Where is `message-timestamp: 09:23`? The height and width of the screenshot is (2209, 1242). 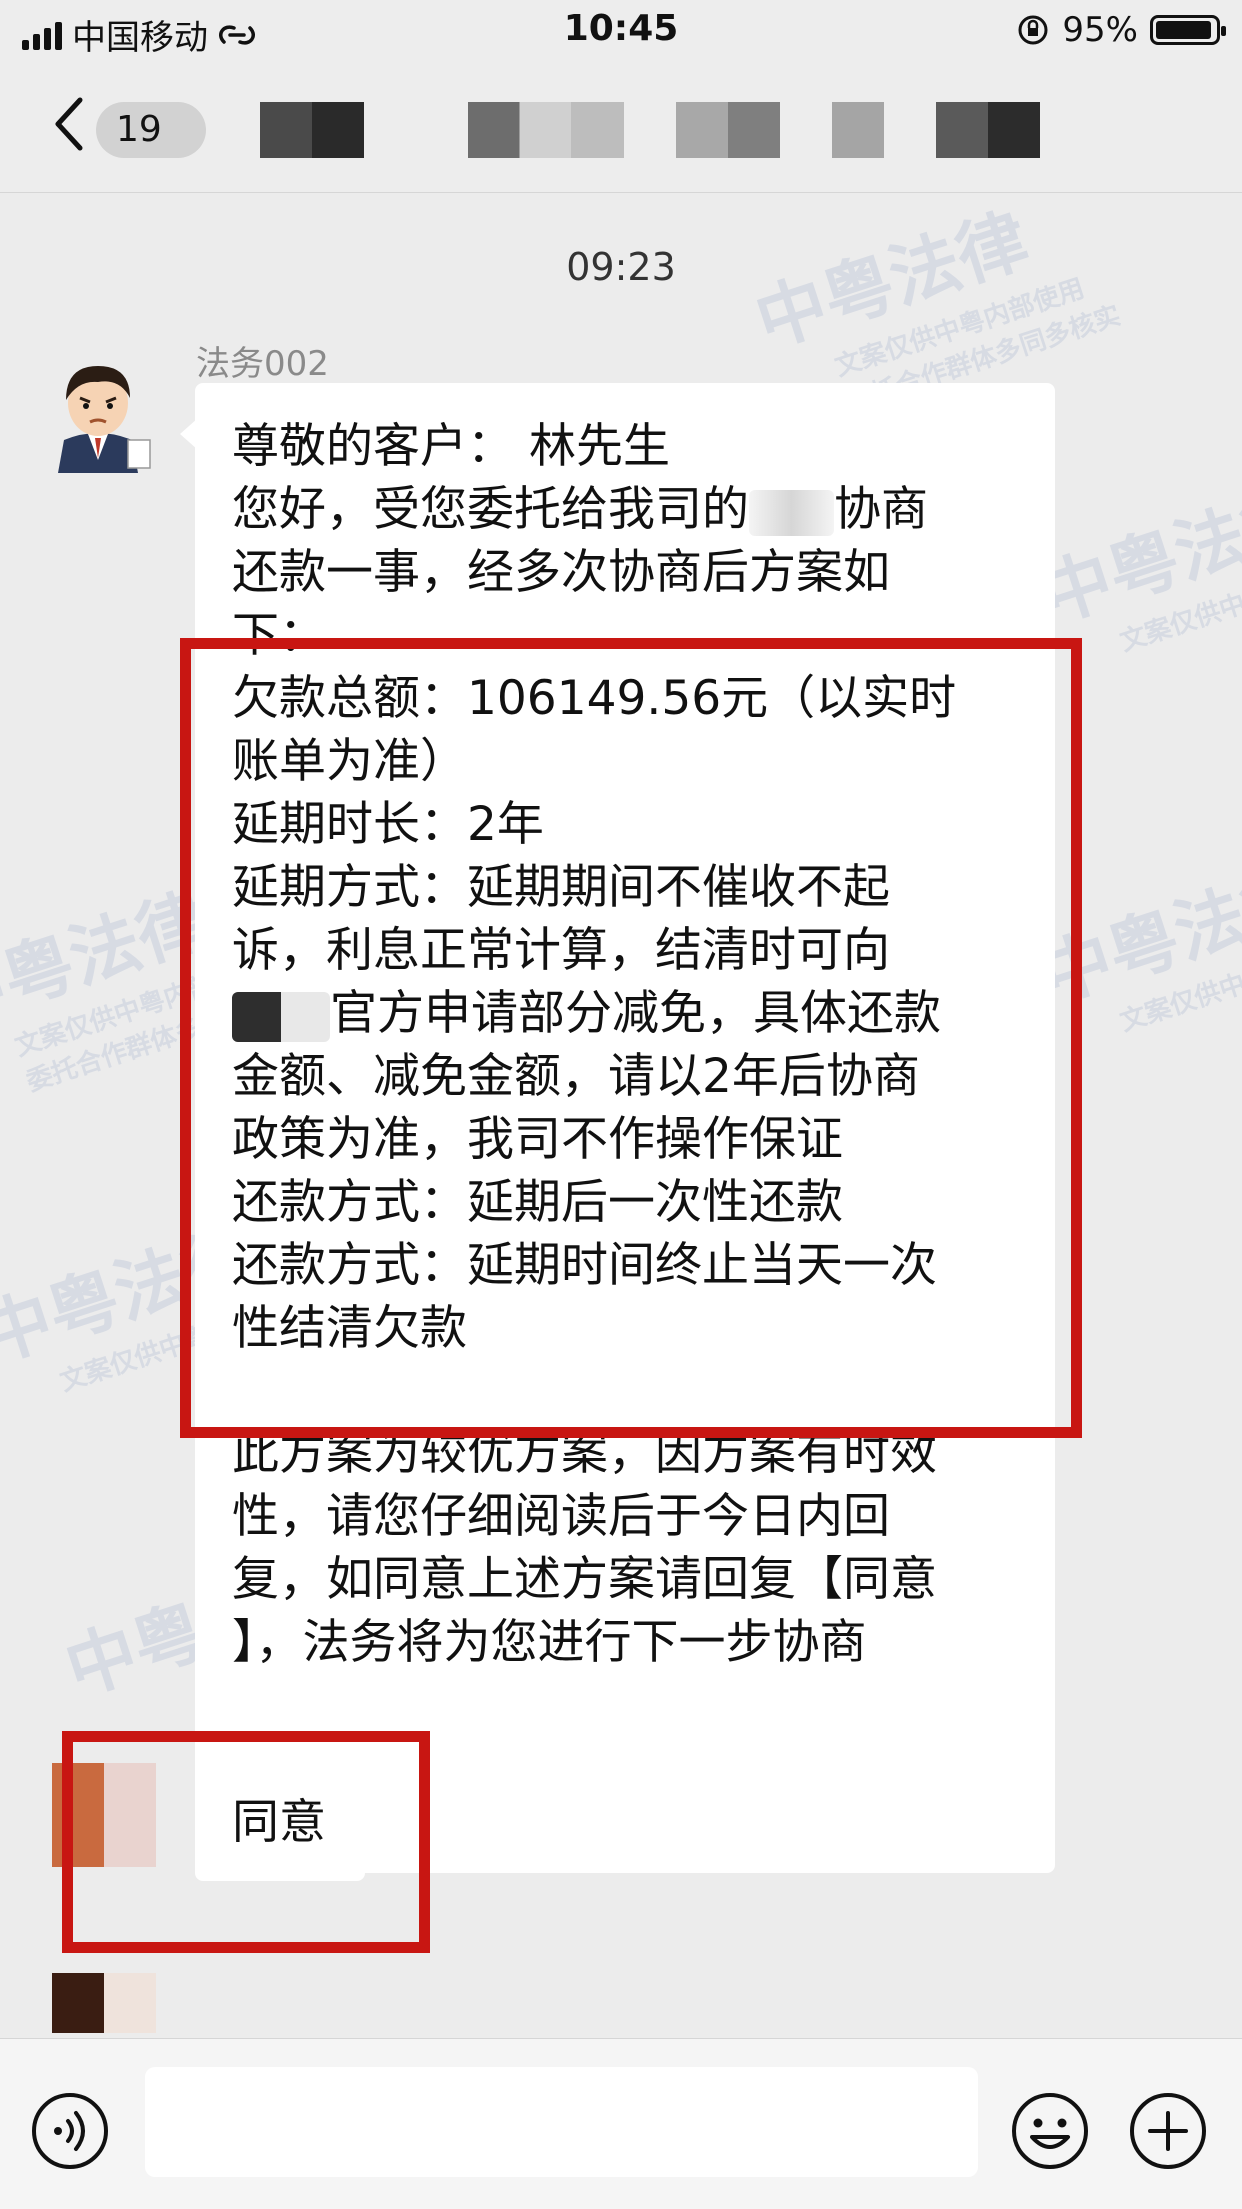 message-timestamp: 09:23 is located at coordinates (621, 267).